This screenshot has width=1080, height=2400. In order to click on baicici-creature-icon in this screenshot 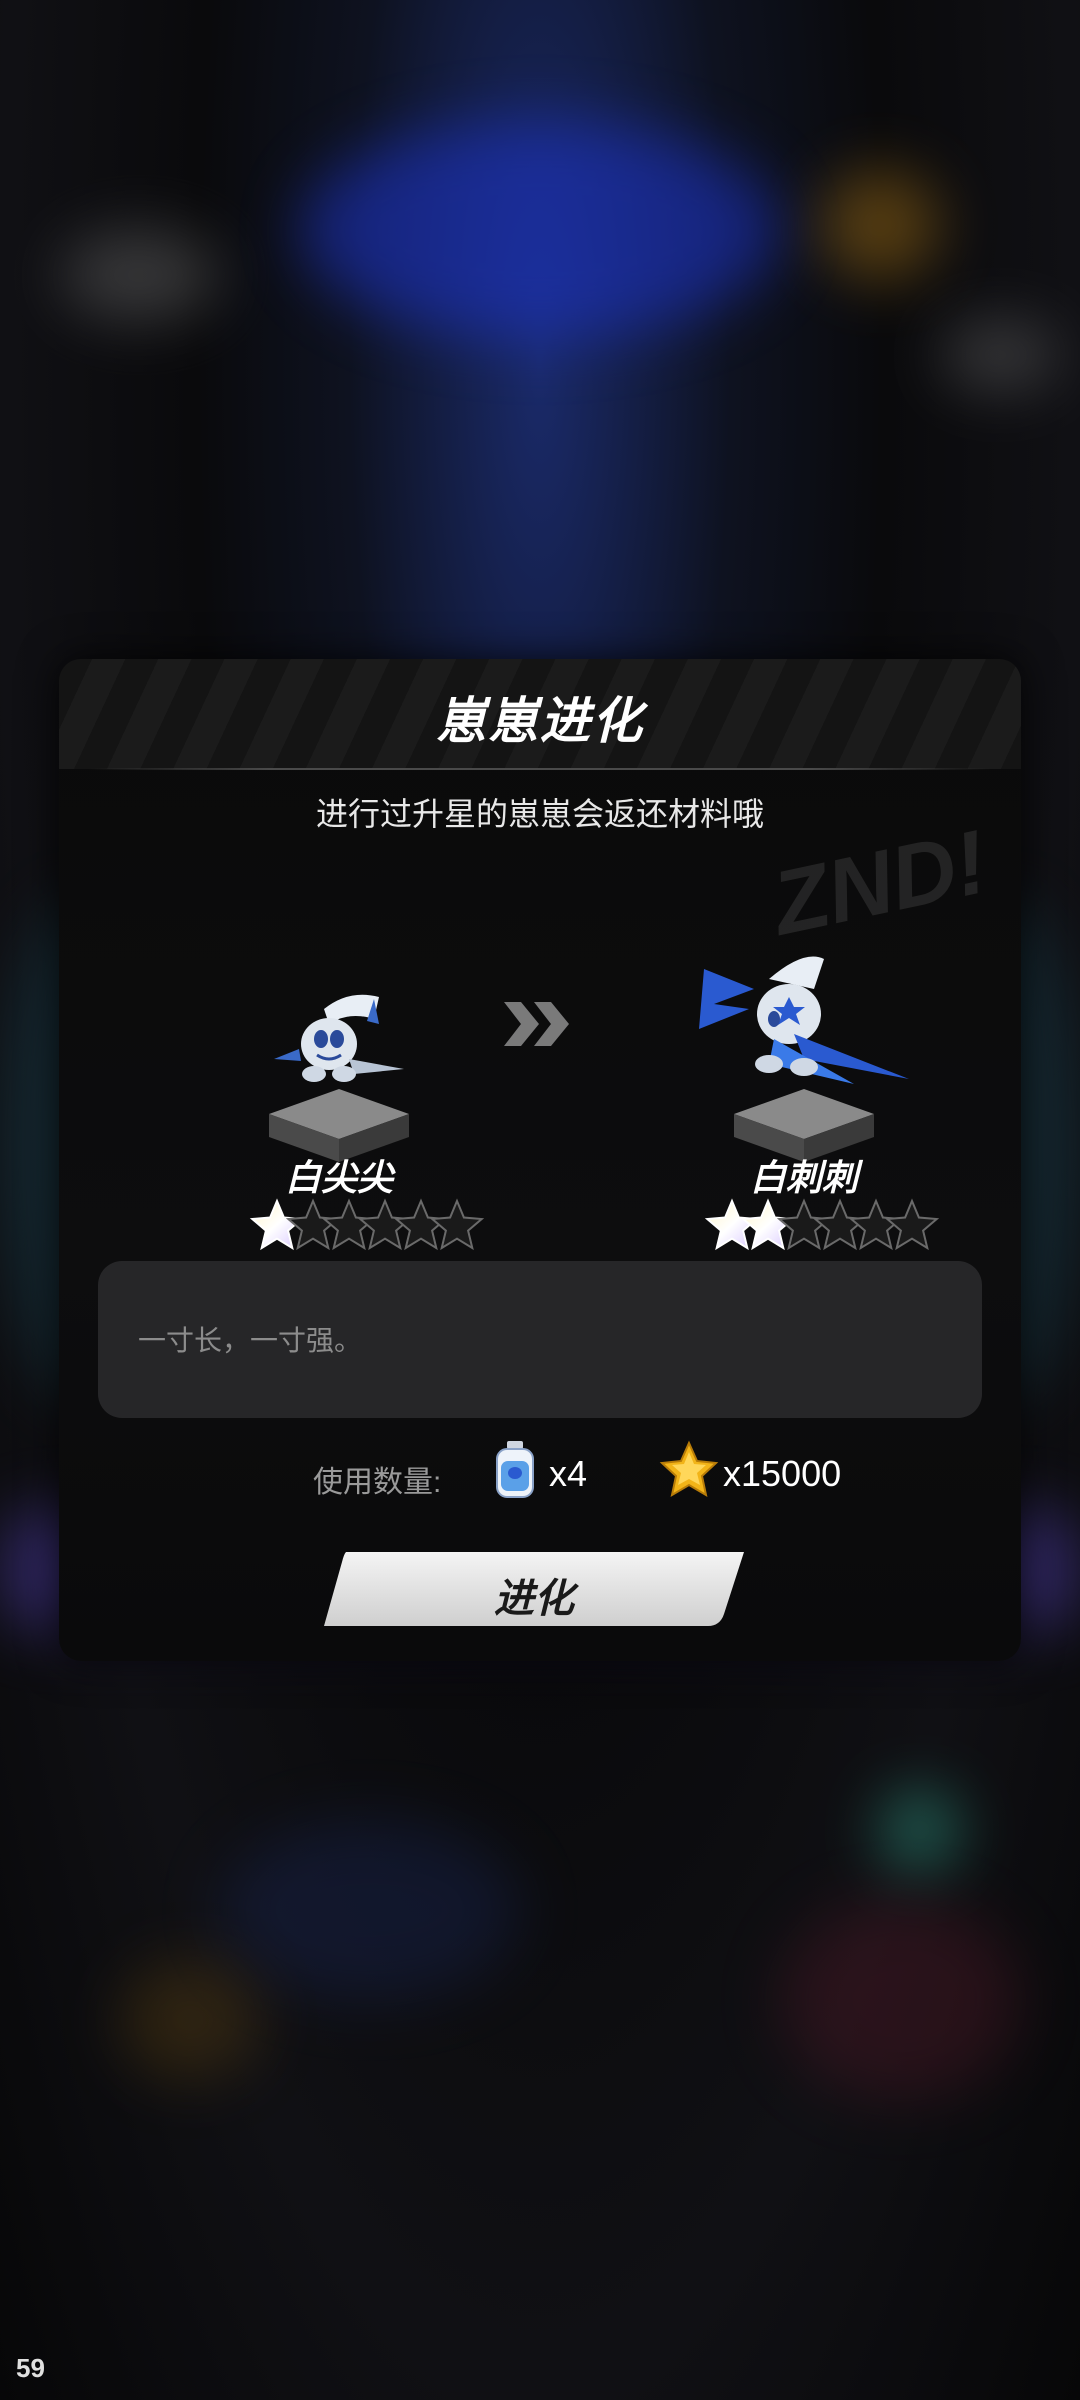, I will do `click(804, 1020)`.